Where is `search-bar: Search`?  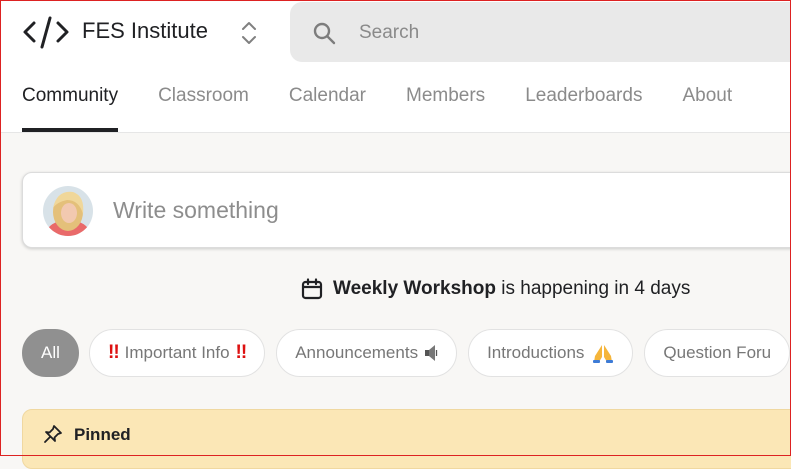 search-bar: Search is located at coordinates (540, 32).